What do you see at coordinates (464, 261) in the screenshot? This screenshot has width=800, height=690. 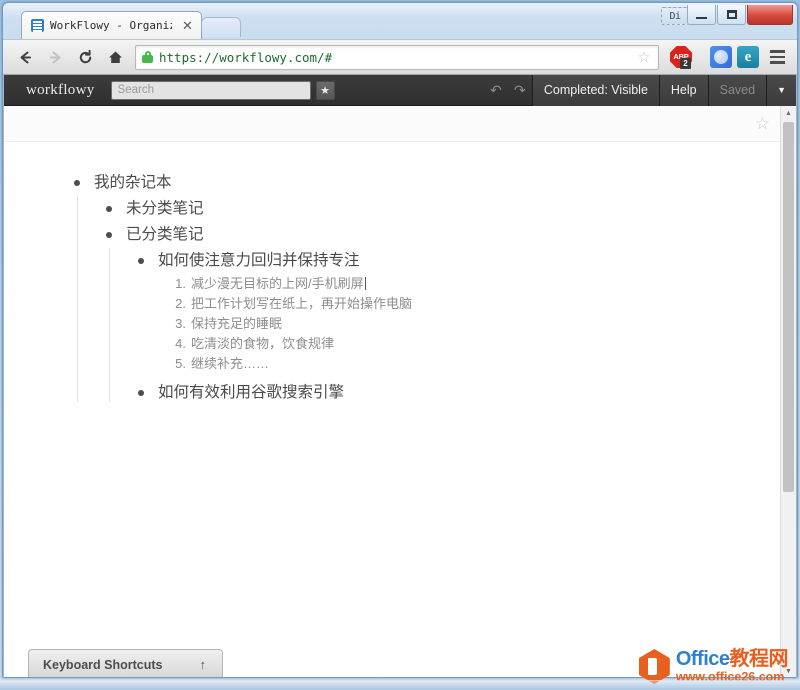 I see `list-item: 如何使注意力回归并保持专注` at bounding box center [464, 261].